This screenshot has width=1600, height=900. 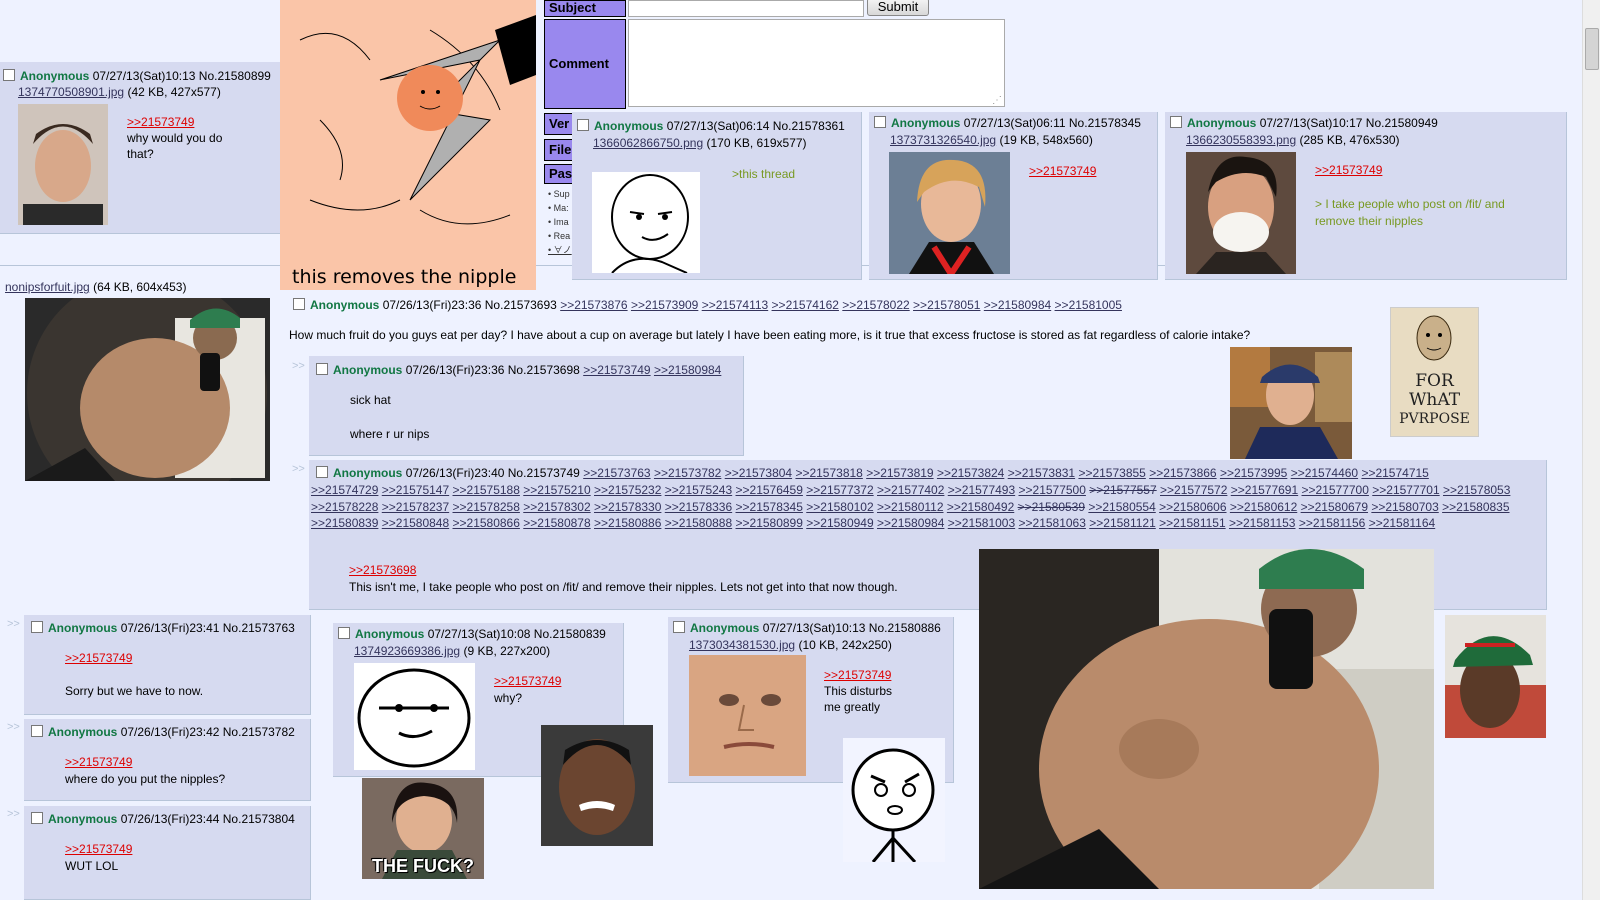 What do you see at coordinates (627, 490) in the screenshot?
I see `backlink: >>21575232` at bounding box center [627, 490].